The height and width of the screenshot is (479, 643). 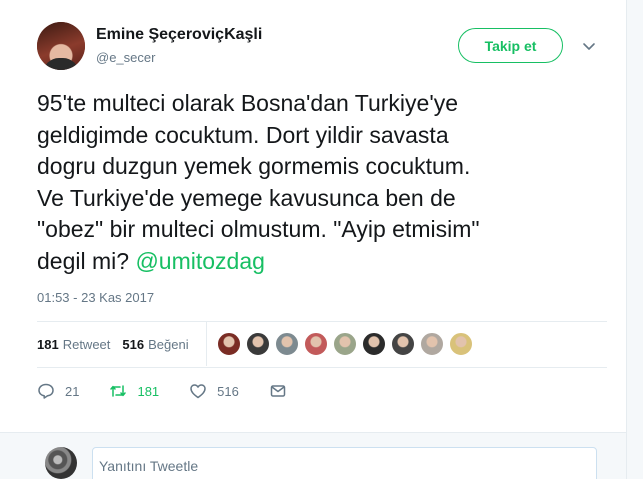 I want to click on reply-action: 21, so click(x=58, y=391).